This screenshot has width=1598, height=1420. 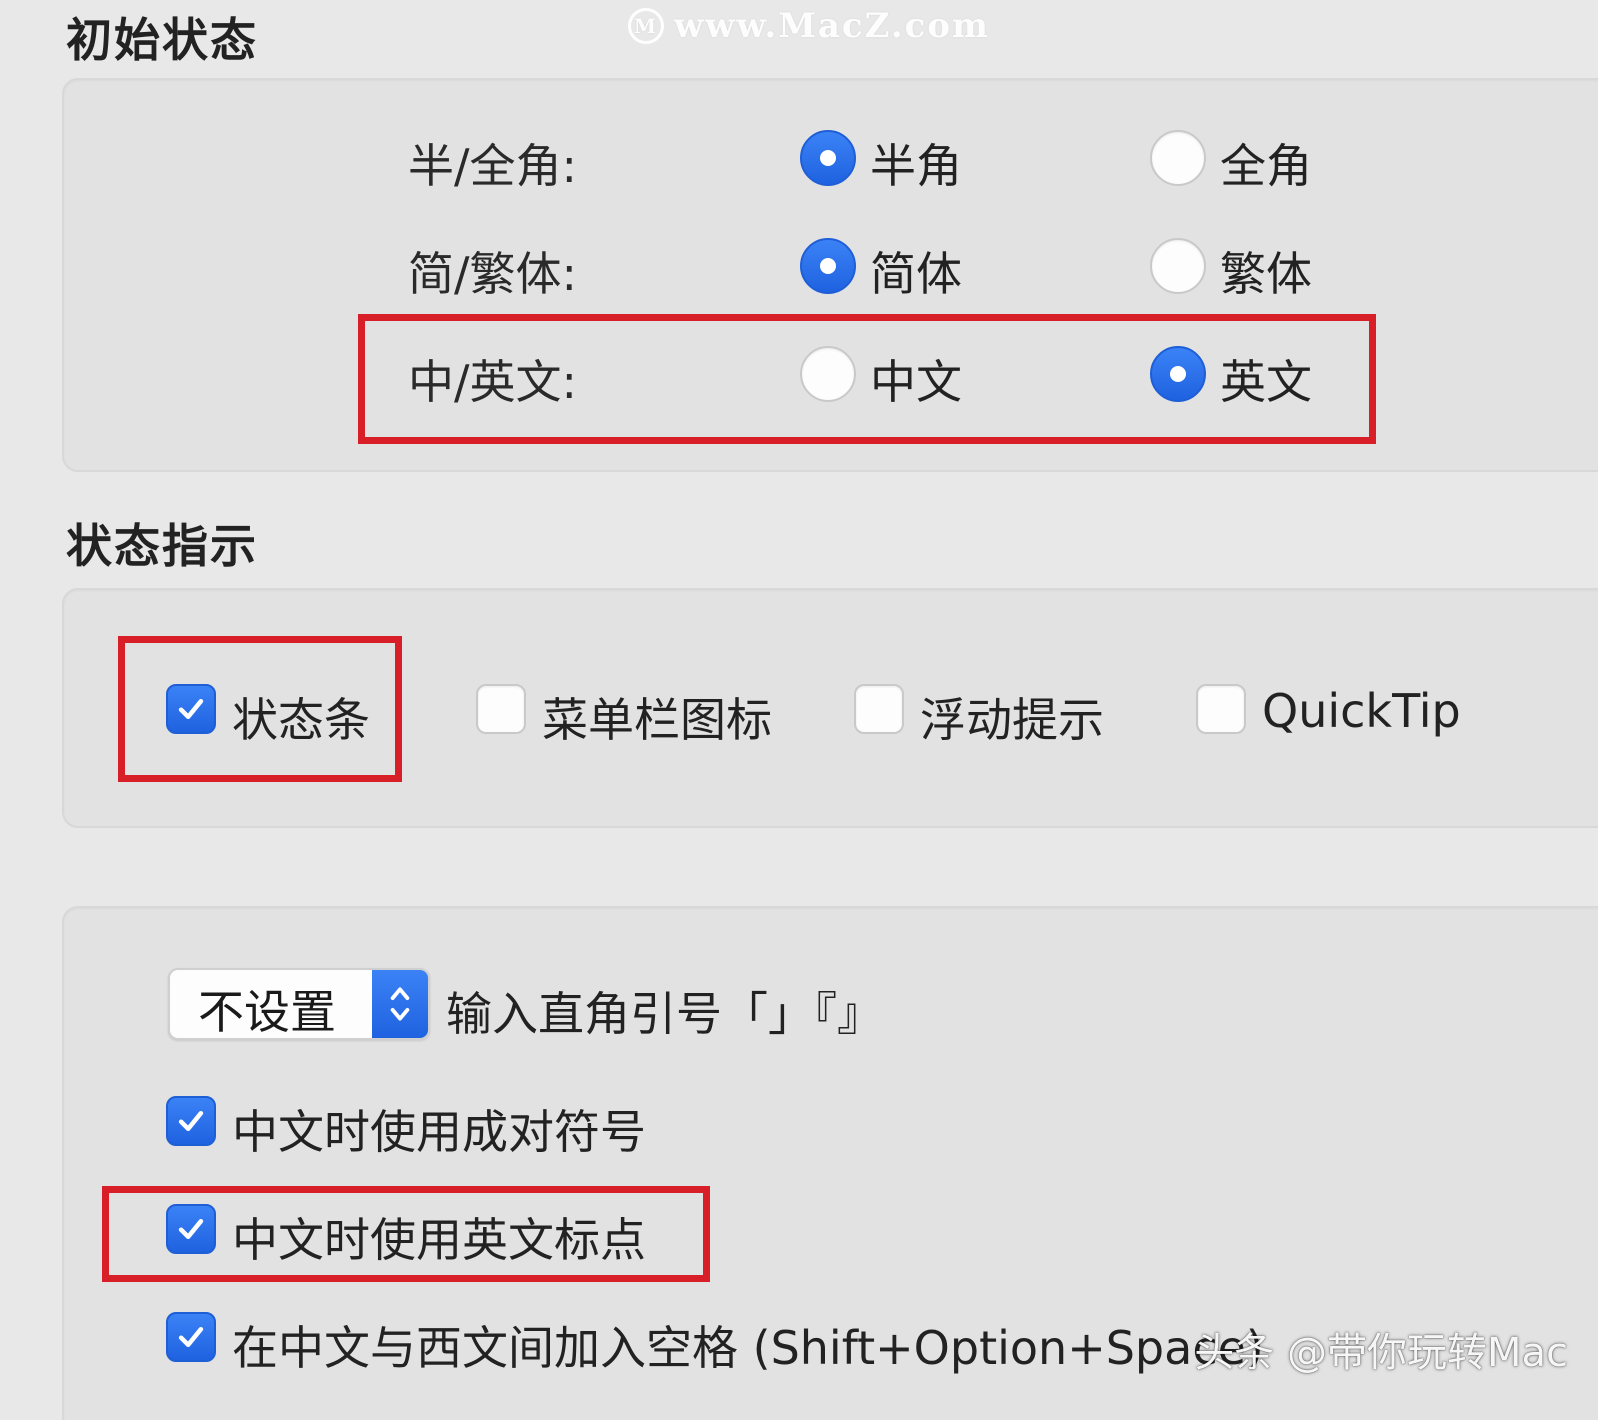 I want to click on width-row-label: 半/全角:, so click(x=492, y=166).